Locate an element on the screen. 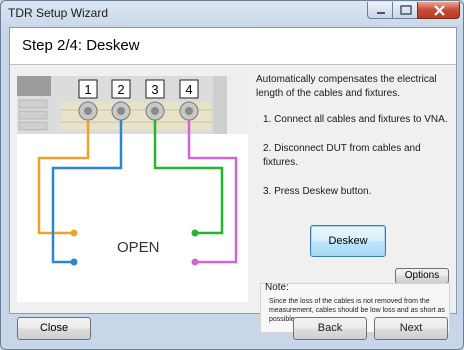  port-3-label: 3 is located at coordinates (154, 89).